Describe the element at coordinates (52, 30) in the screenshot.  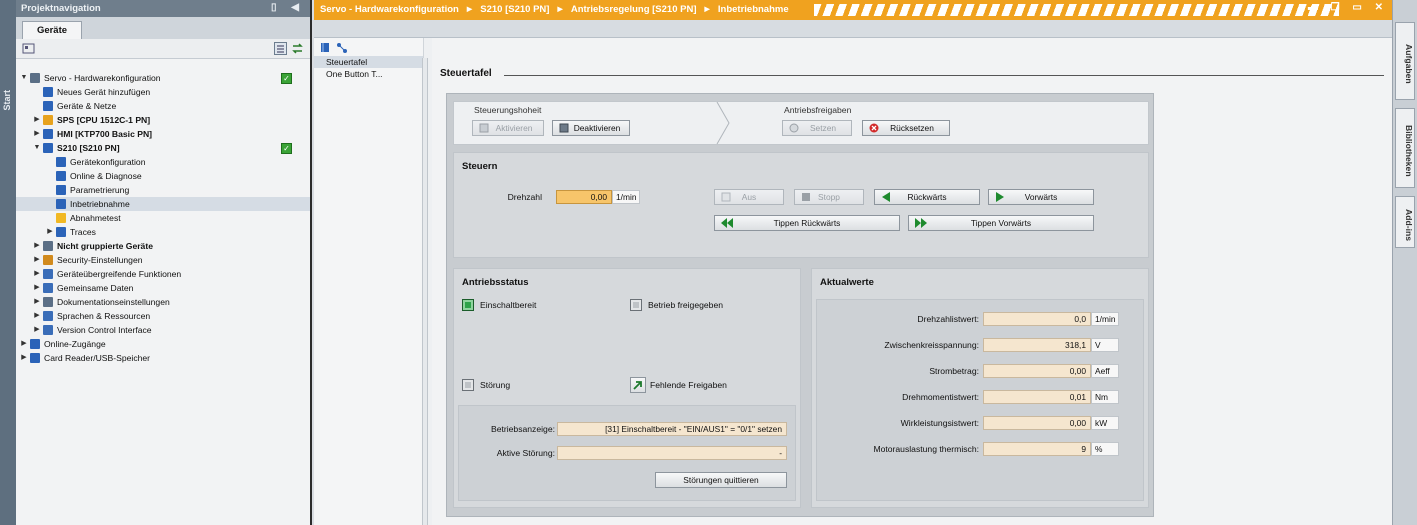
I see `tab-geraete: Geräte` at that location.